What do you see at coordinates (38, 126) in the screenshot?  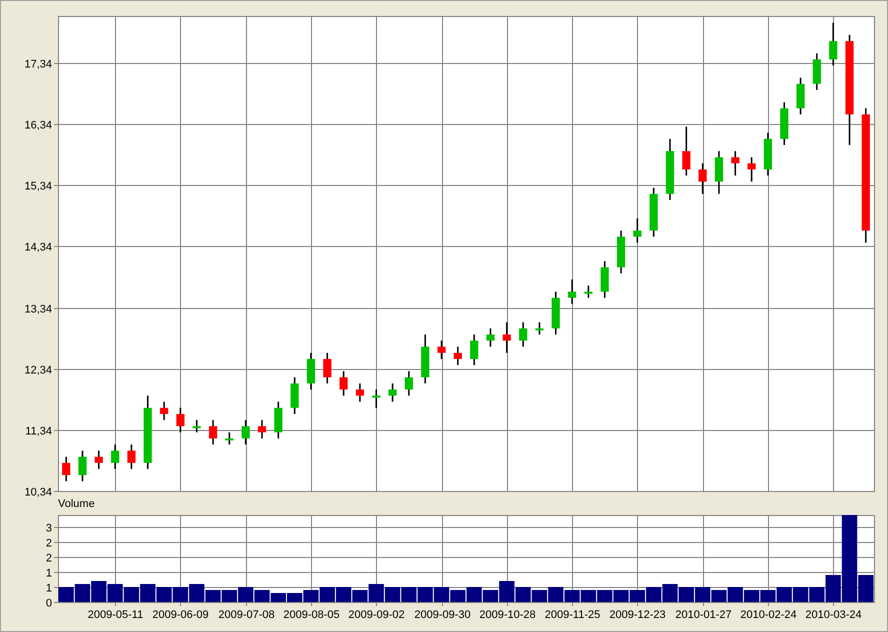 I see `axis-label: 16,34` at bounding box center [38, 126].